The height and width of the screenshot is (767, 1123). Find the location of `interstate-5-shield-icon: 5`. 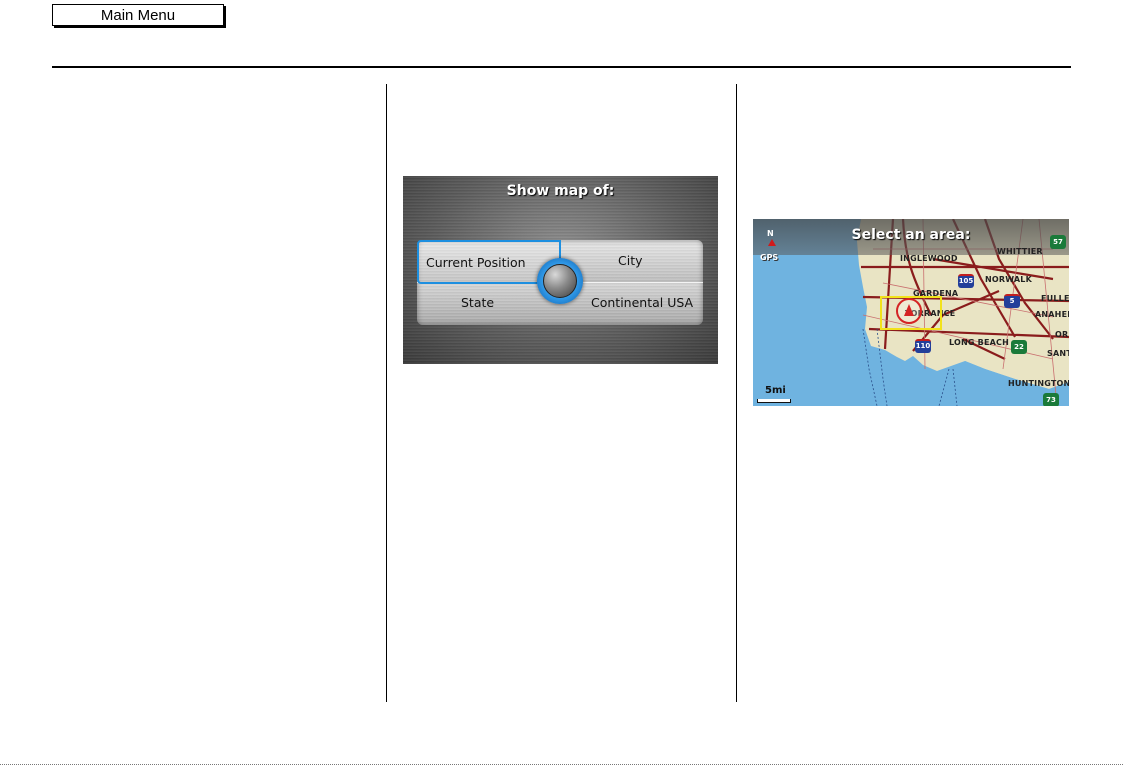

interstate-5-shield-icon: 5 is located at coordinates (1012, 301).